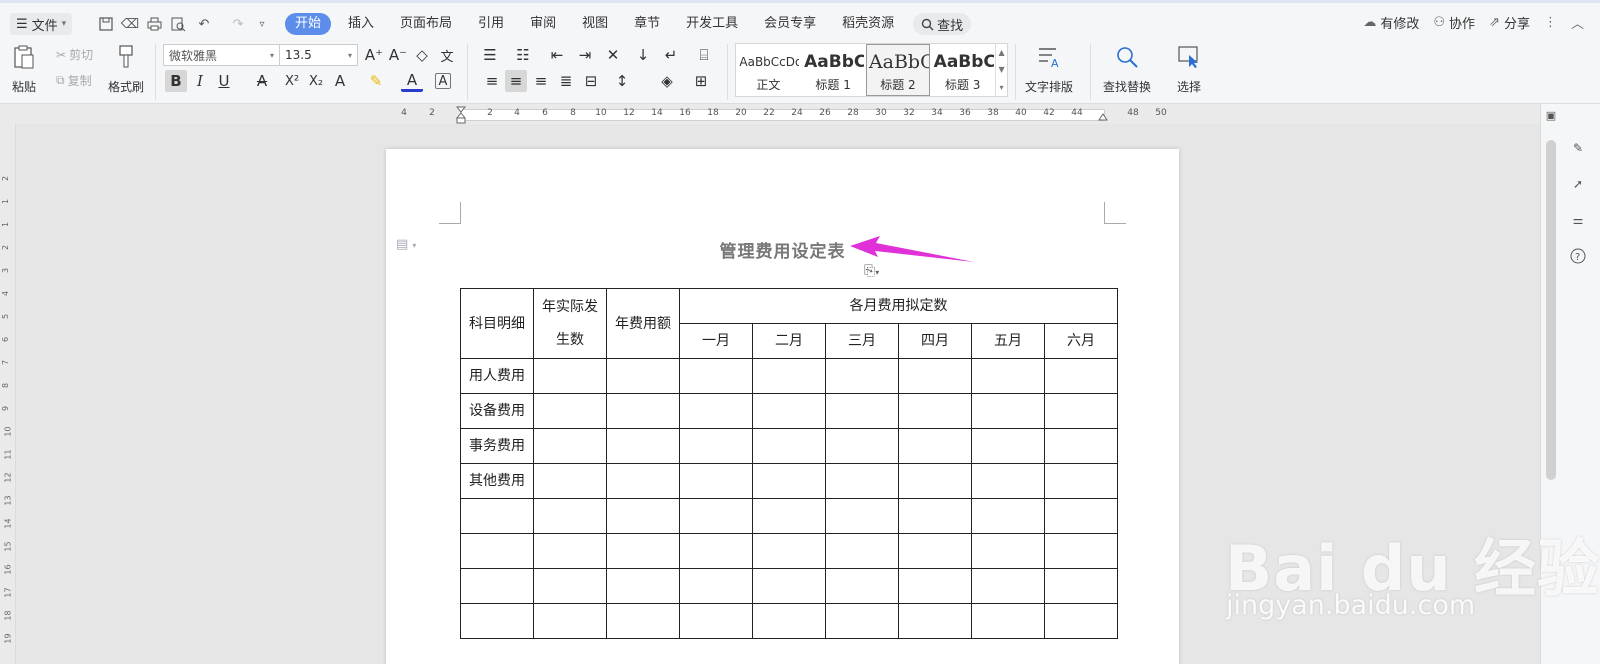  I want to click on header-annual: 年费用额, so click(643, 323).